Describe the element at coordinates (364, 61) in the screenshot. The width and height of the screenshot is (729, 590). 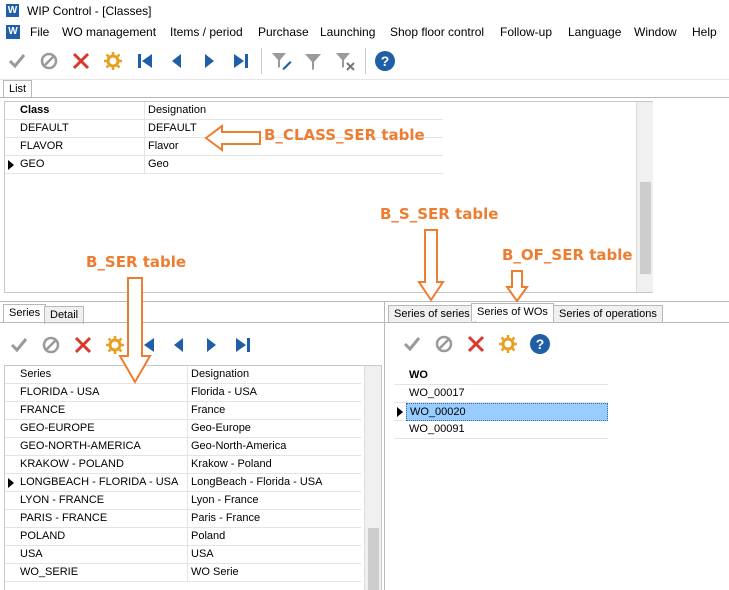
I see `main-toolbar: ?` at that location.